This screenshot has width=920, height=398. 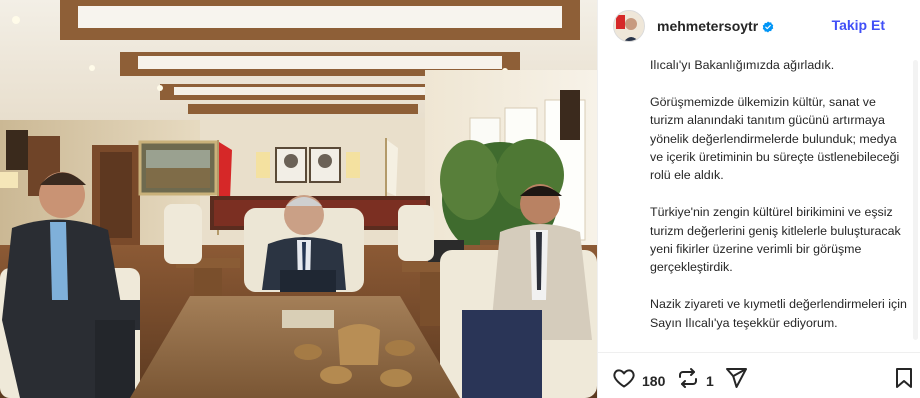 What do you see at coordinates (858, 25) in the screenshot?
I see `follow-button: Takip Et` at bounding box center [858, 25].